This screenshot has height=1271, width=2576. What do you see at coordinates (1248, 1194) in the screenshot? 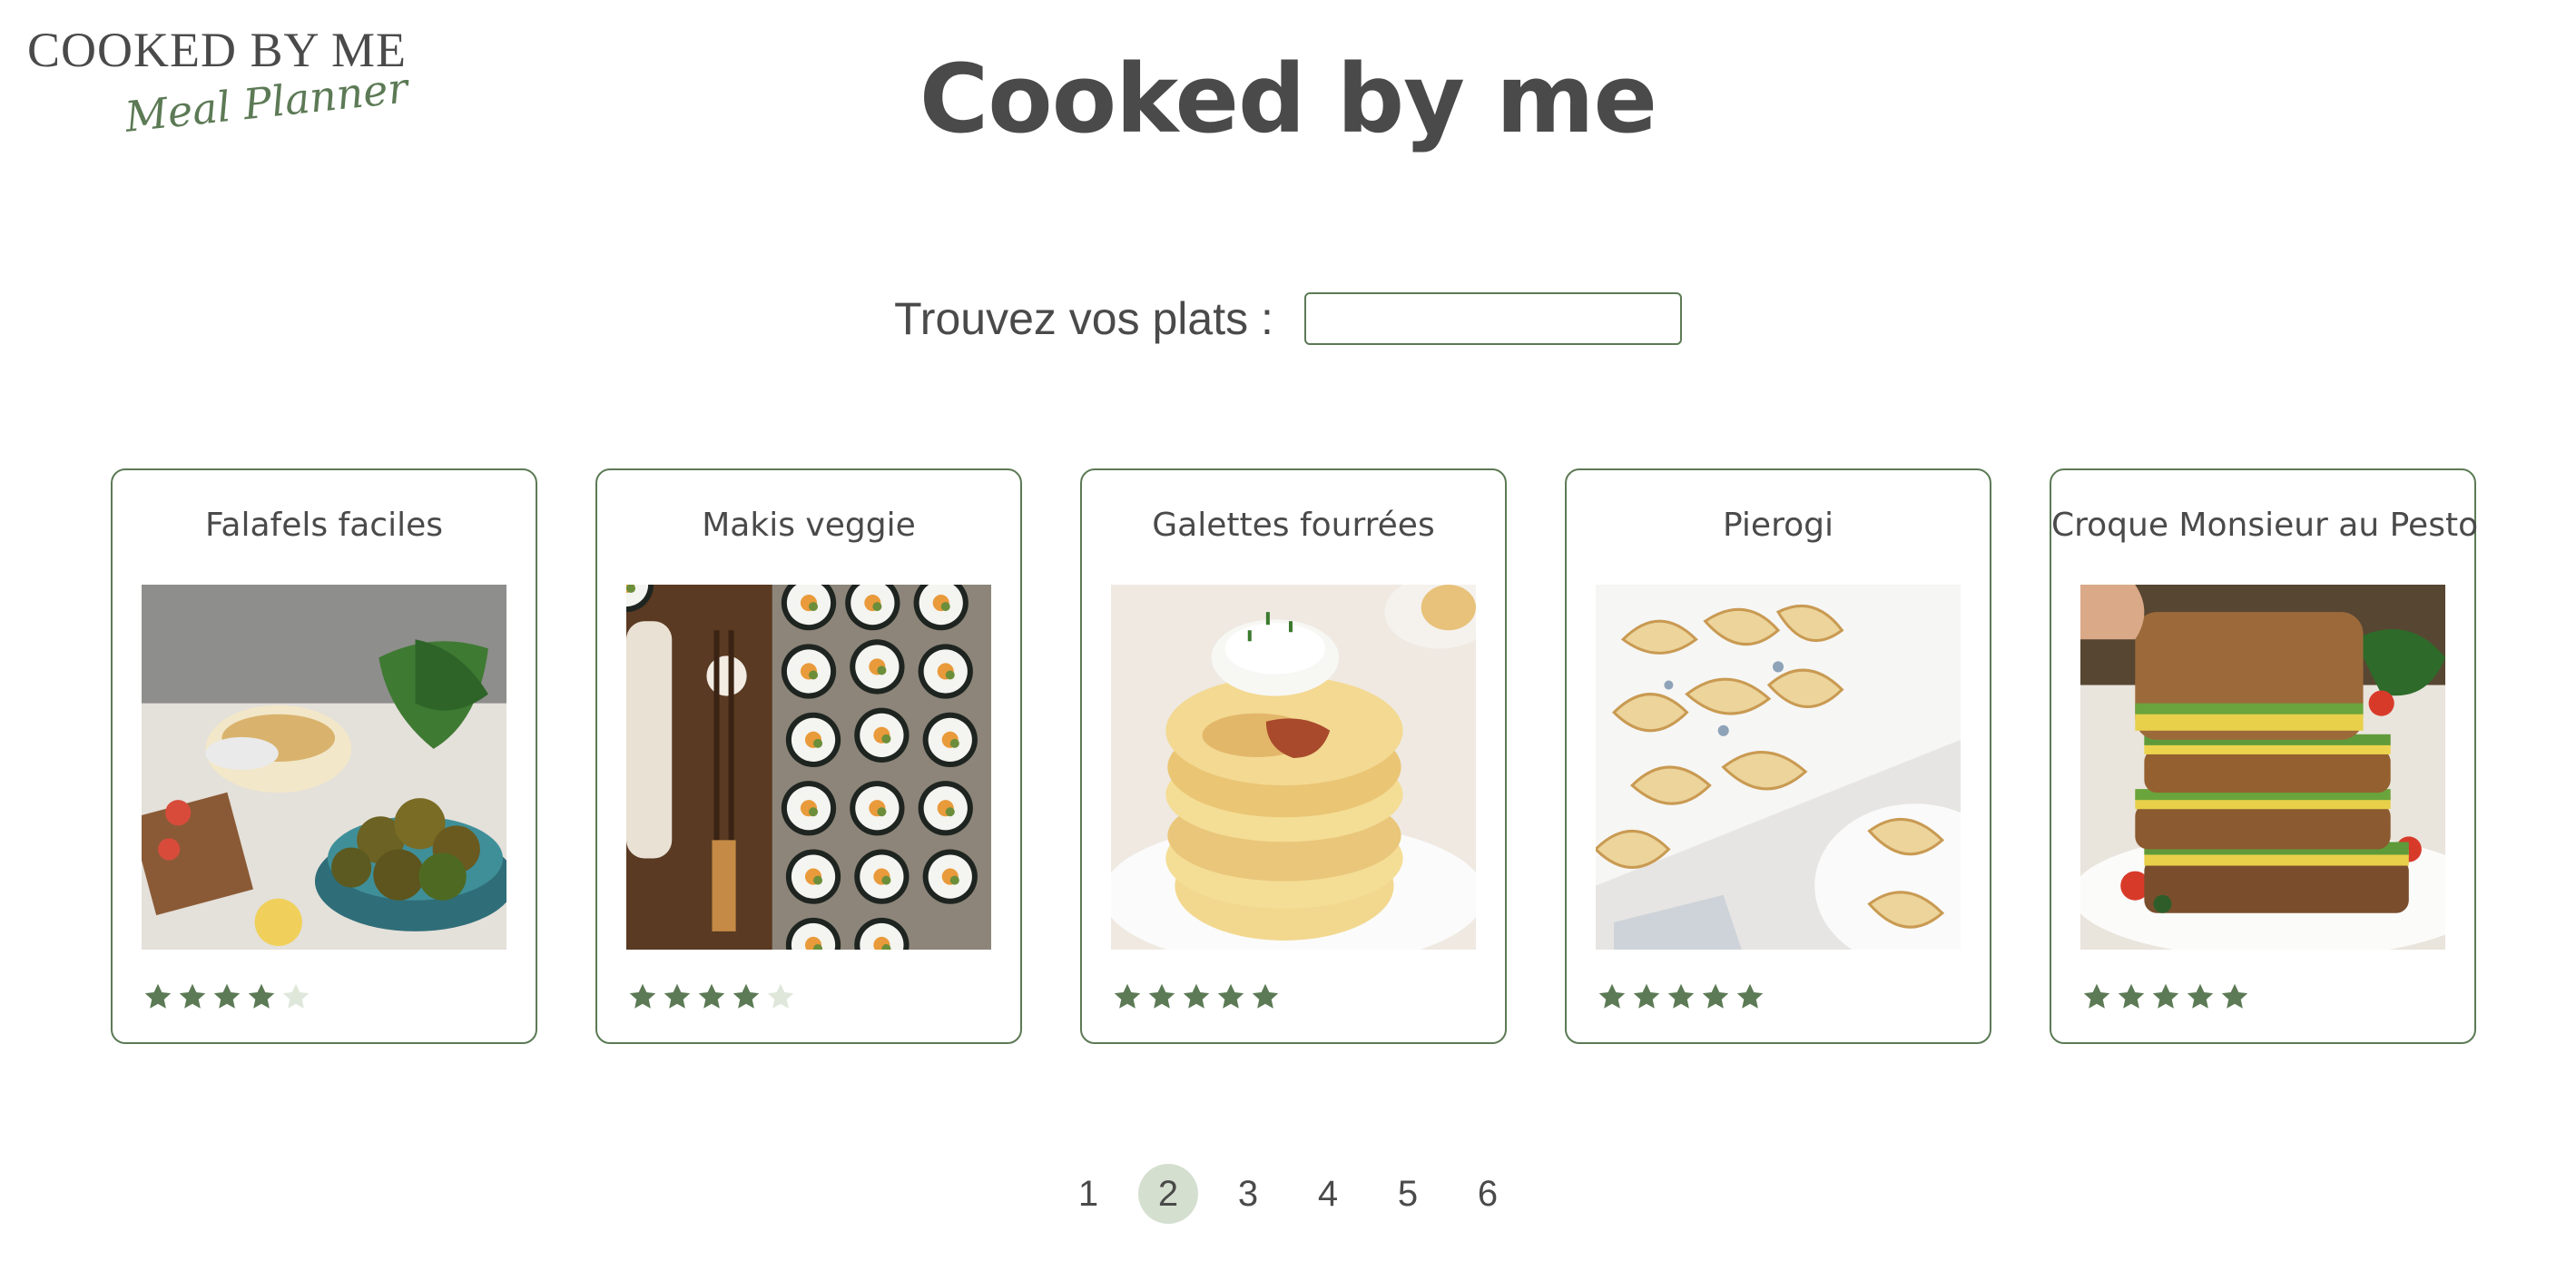
I see `page-link-3: 3` at bounding box center [1248, 1194].